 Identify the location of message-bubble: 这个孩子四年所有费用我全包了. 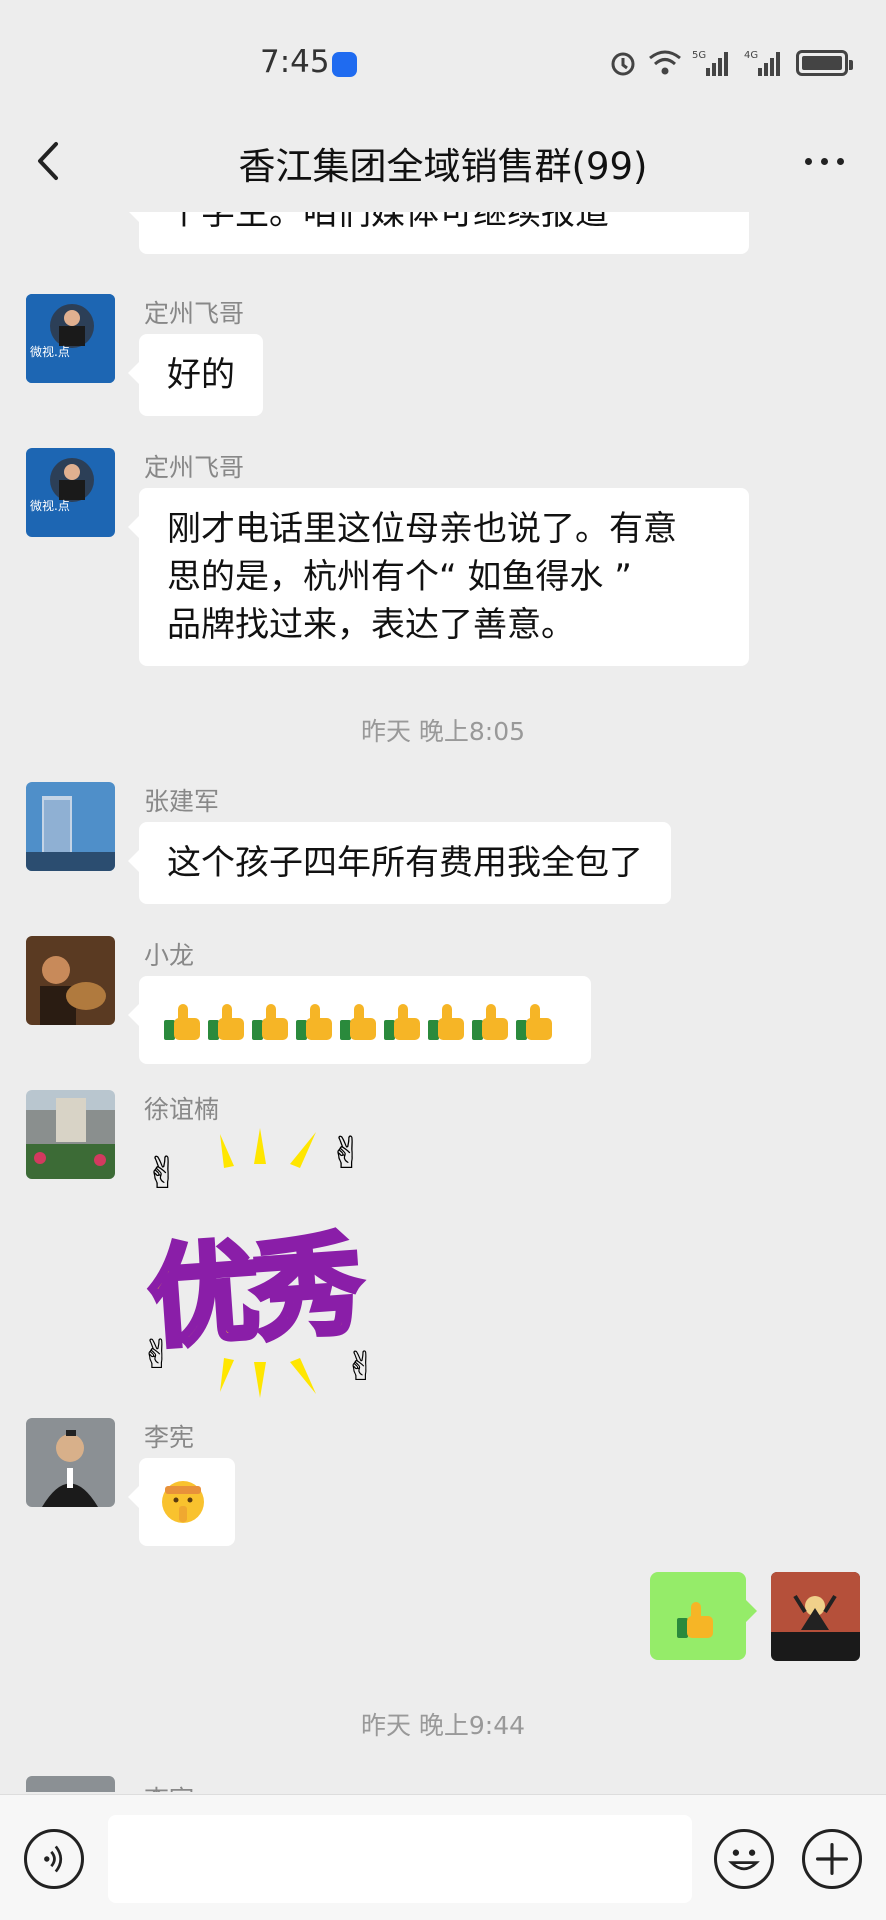
(399, 863).